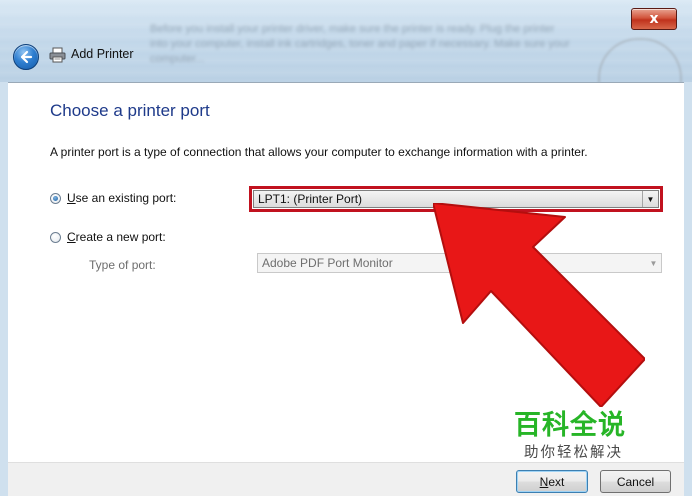 The height and width of the screenshot is (496, 692). I want to click on window-title: Add Printer, so click(102, 54).